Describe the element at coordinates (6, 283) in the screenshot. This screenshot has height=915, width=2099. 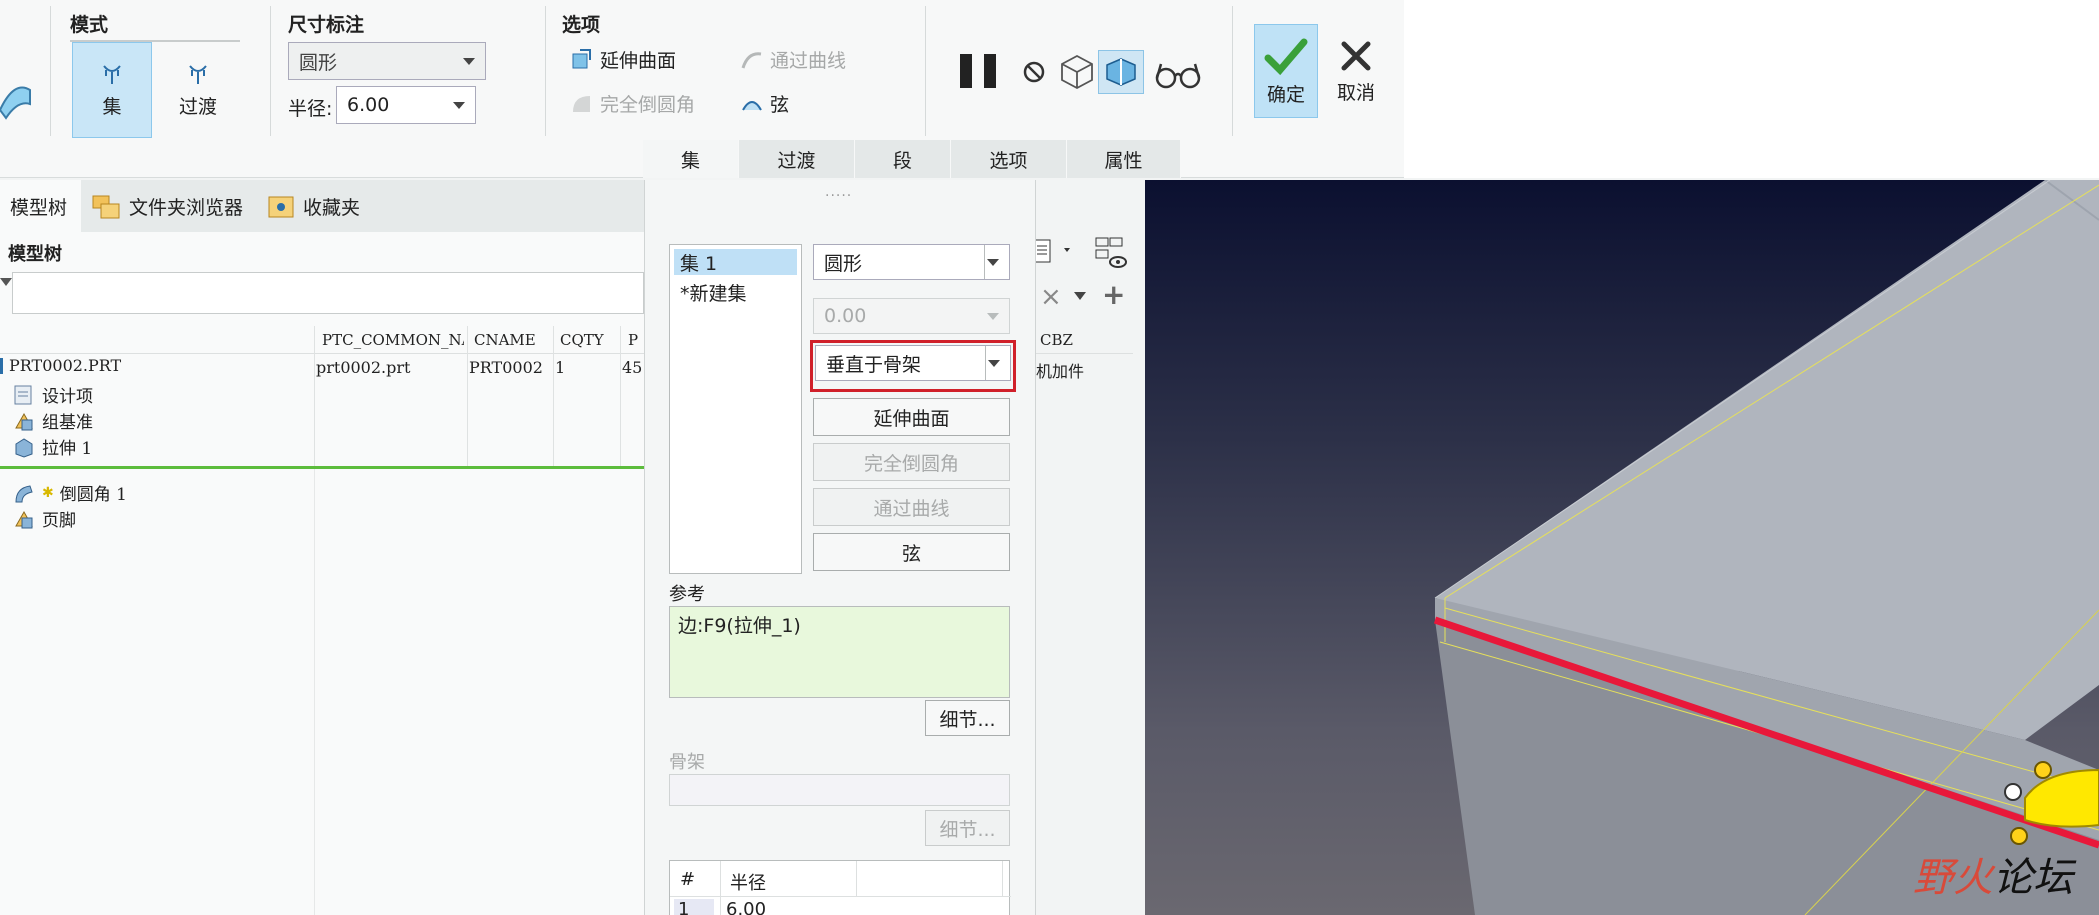
I see `filter-dropdown-icon` at that location.